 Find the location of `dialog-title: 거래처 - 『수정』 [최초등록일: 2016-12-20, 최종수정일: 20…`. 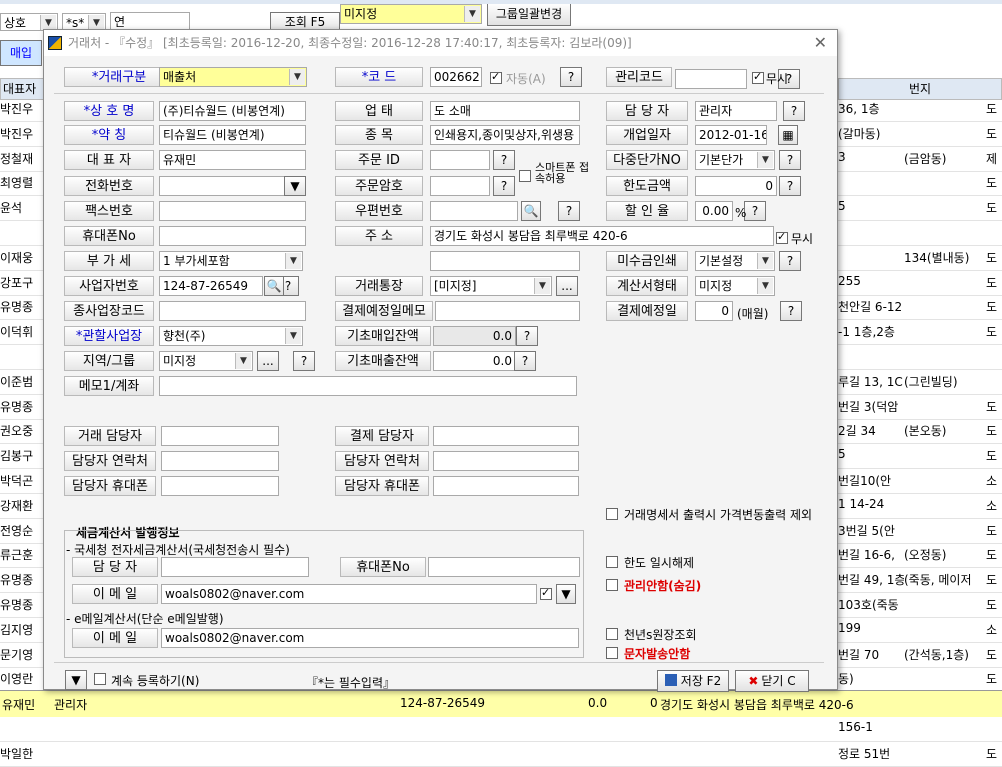

dialog-title: 거래처 - 『수정』 [최초등록일: 2016-12-20, 최종수정일: 20… is located at coordinates (350, 43).